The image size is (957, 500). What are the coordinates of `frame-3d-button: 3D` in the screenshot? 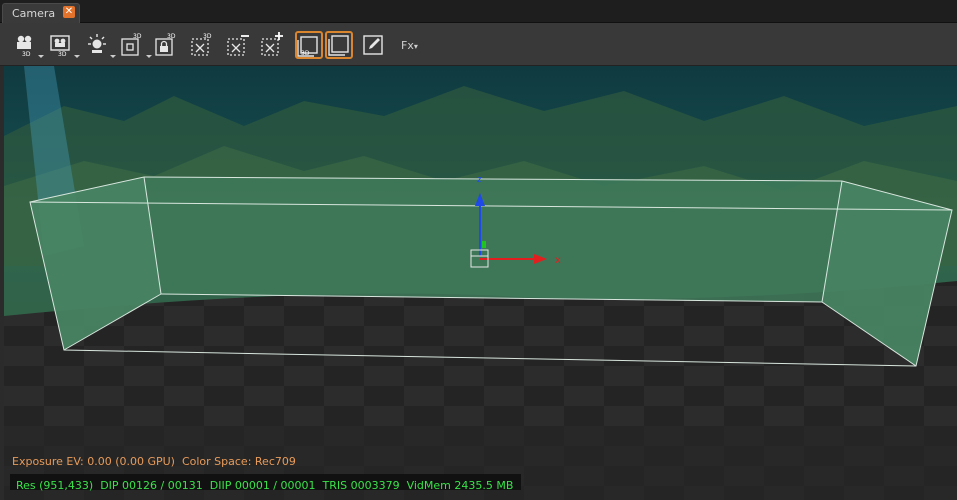 It's located at (136, 45).